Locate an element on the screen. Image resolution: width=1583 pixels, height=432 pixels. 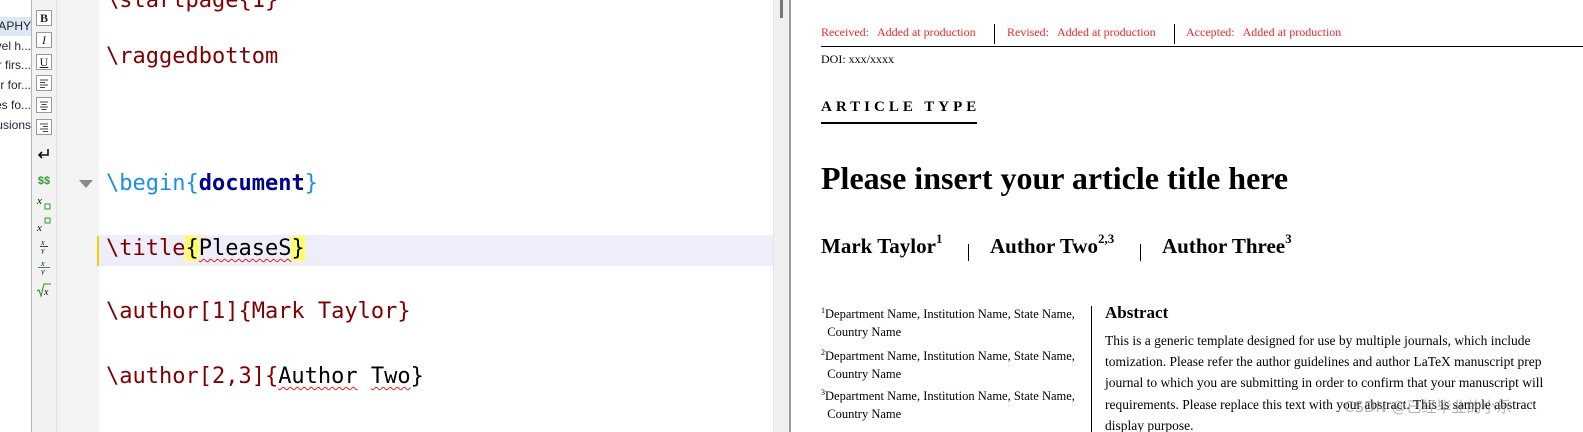
newline-button is located at coordinates (44, 154).